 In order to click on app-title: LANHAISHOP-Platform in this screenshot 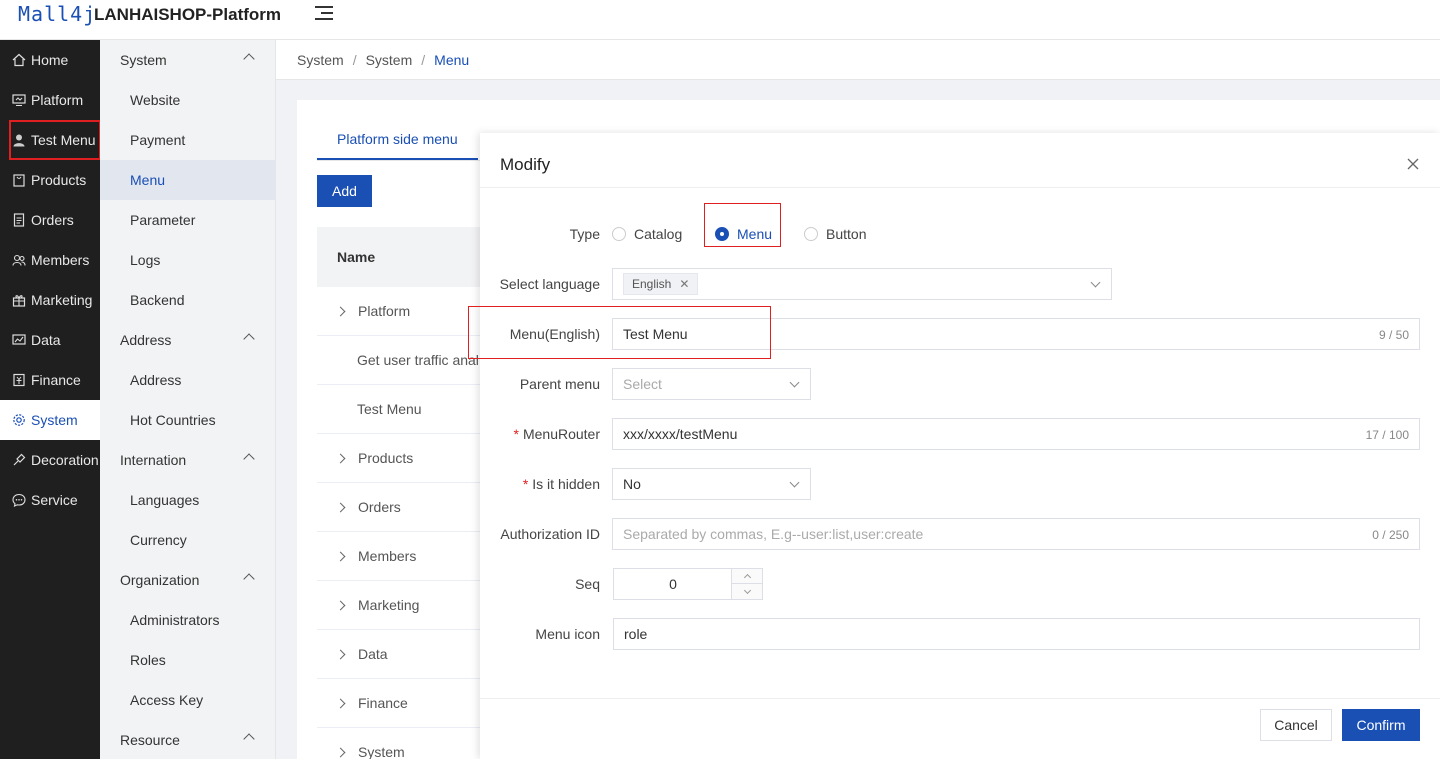, I will do `click(188, 14)`.